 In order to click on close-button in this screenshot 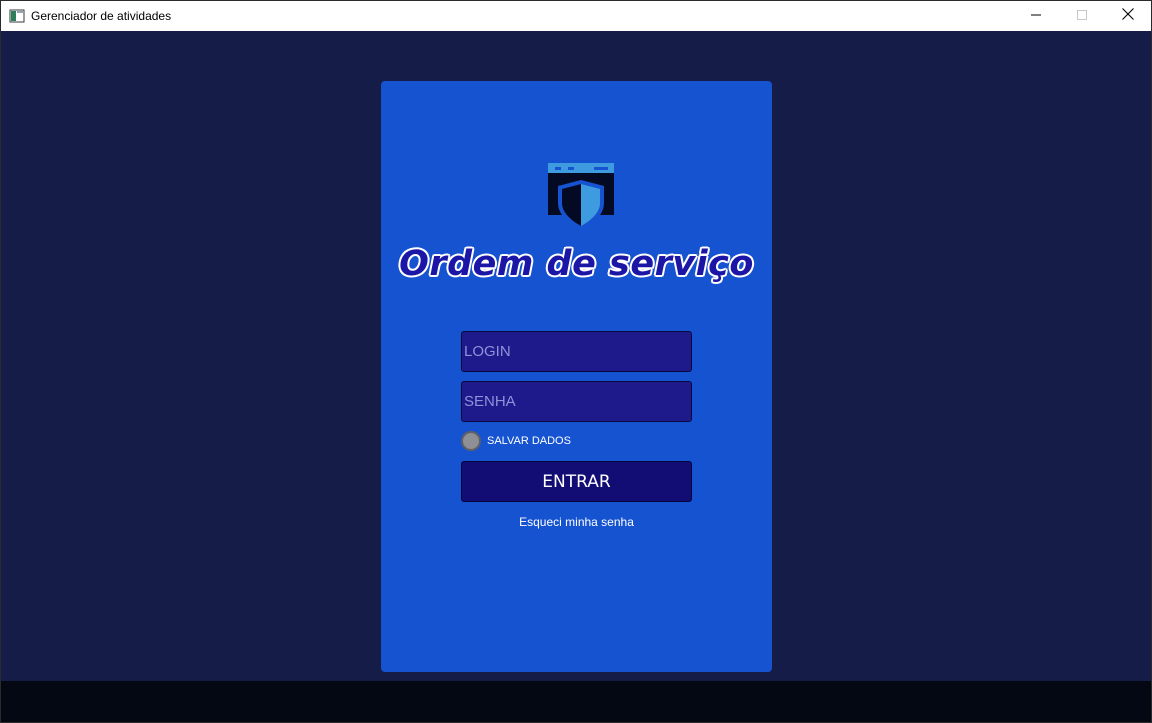, I will do `click(1128, 16)`.